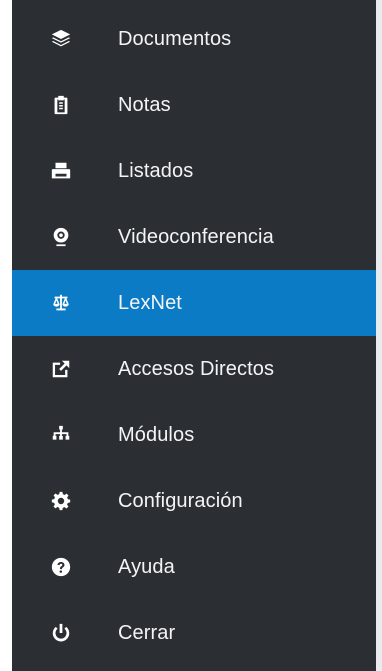 This screenshot has height=671, width=382. What do you see at coordinates (61, 633) in the screenshot?
I see `power-icon` at bounding box center [61, 633].